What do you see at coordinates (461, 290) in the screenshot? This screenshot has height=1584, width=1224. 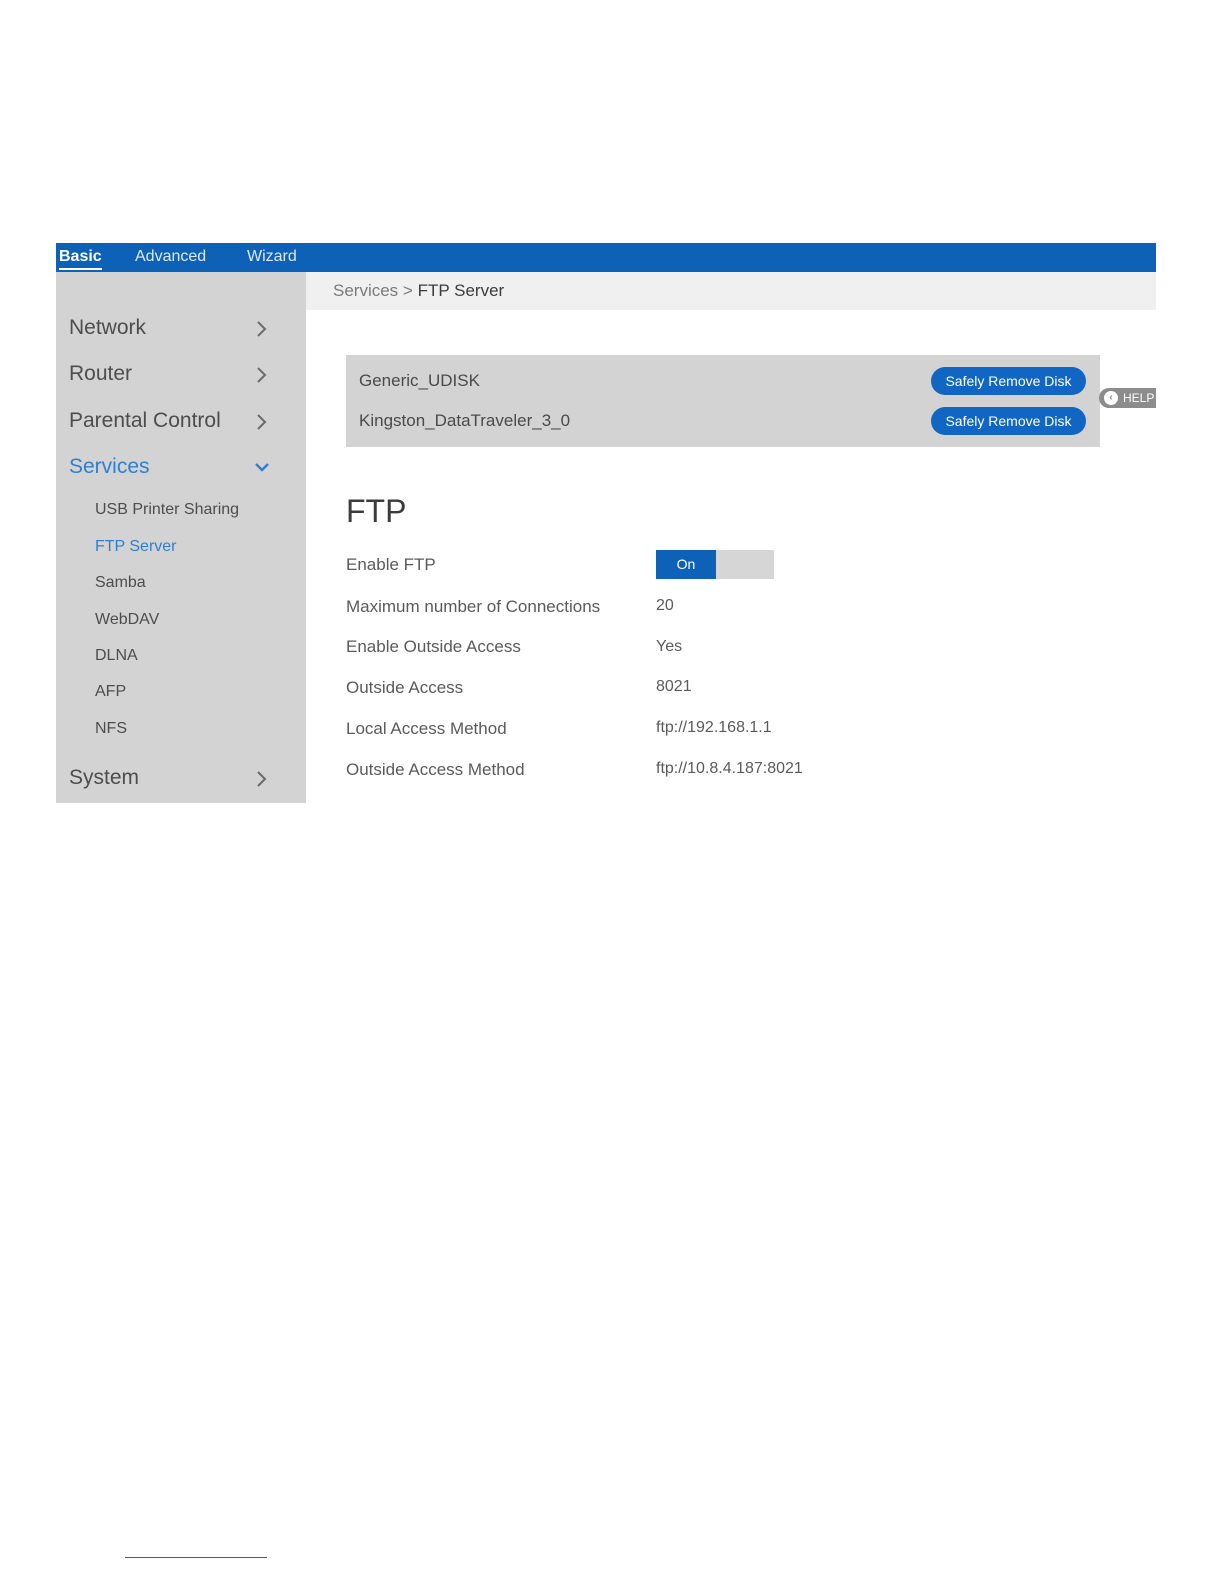 I see `breadcrumb-current: FTP Server` at bounding box center [461, 290].